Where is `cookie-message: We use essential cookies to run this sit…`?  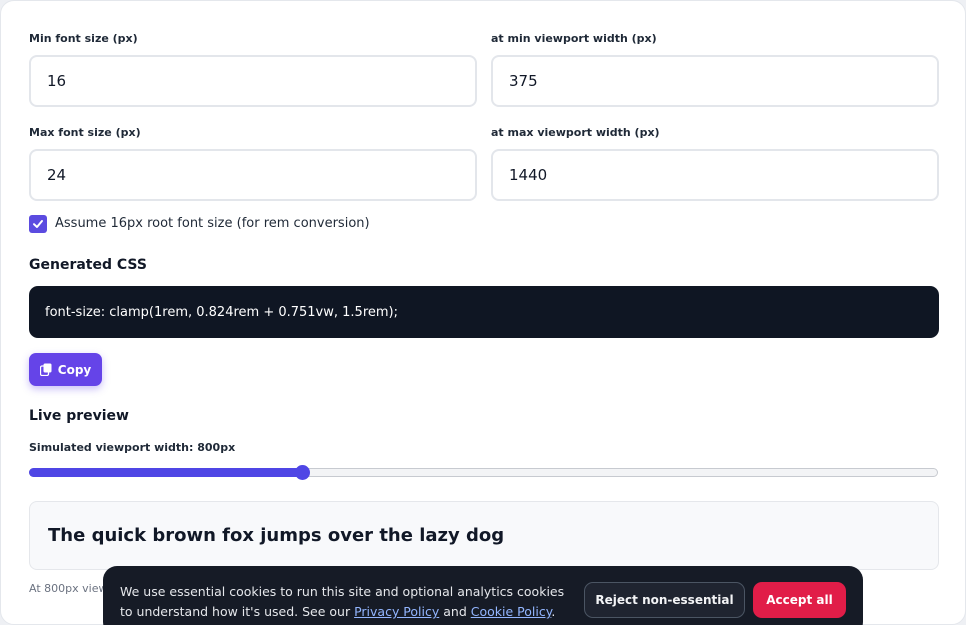 cookie-message: We use essential cookies to run this sit… is located at coordinates (350, 602).